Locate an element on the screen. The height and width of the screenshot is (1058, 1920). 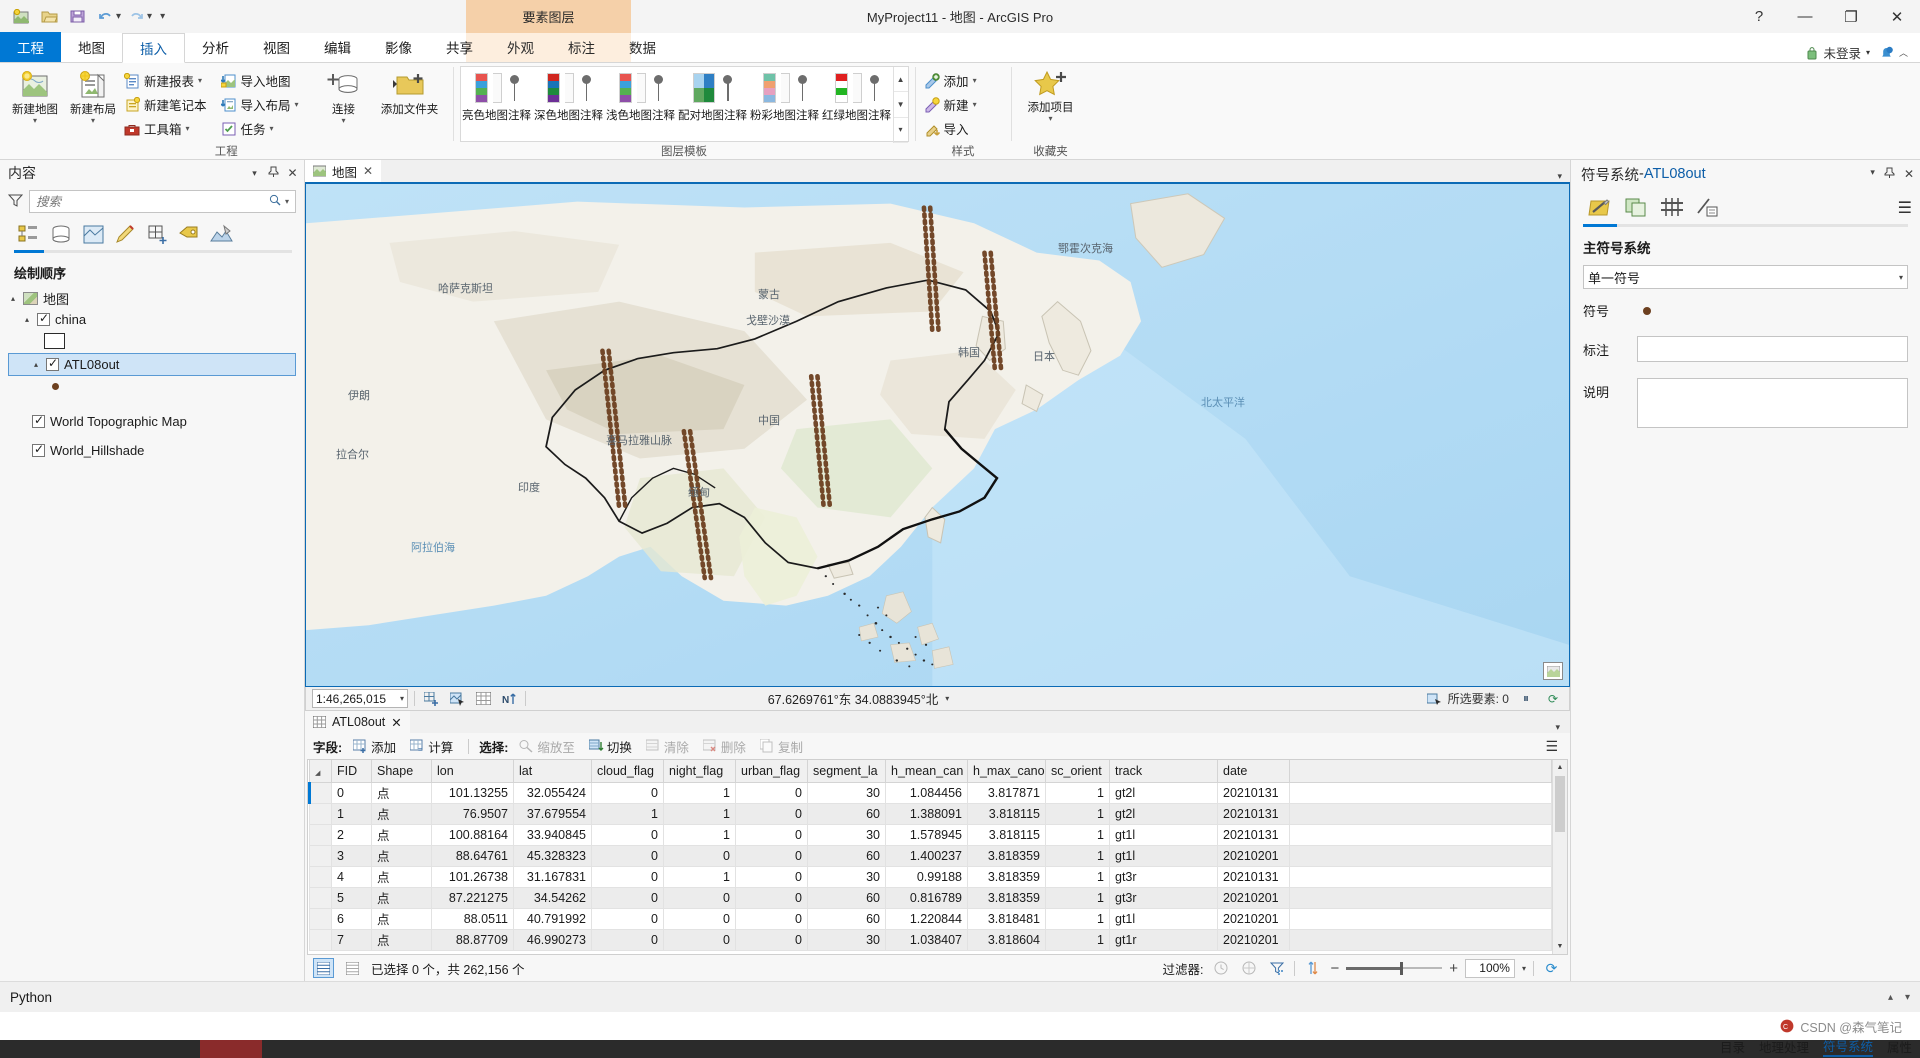
table-row: 7 点 88.87709 46.990273 0 0 0 30 1.038407 is located at coordinates (930, 939).